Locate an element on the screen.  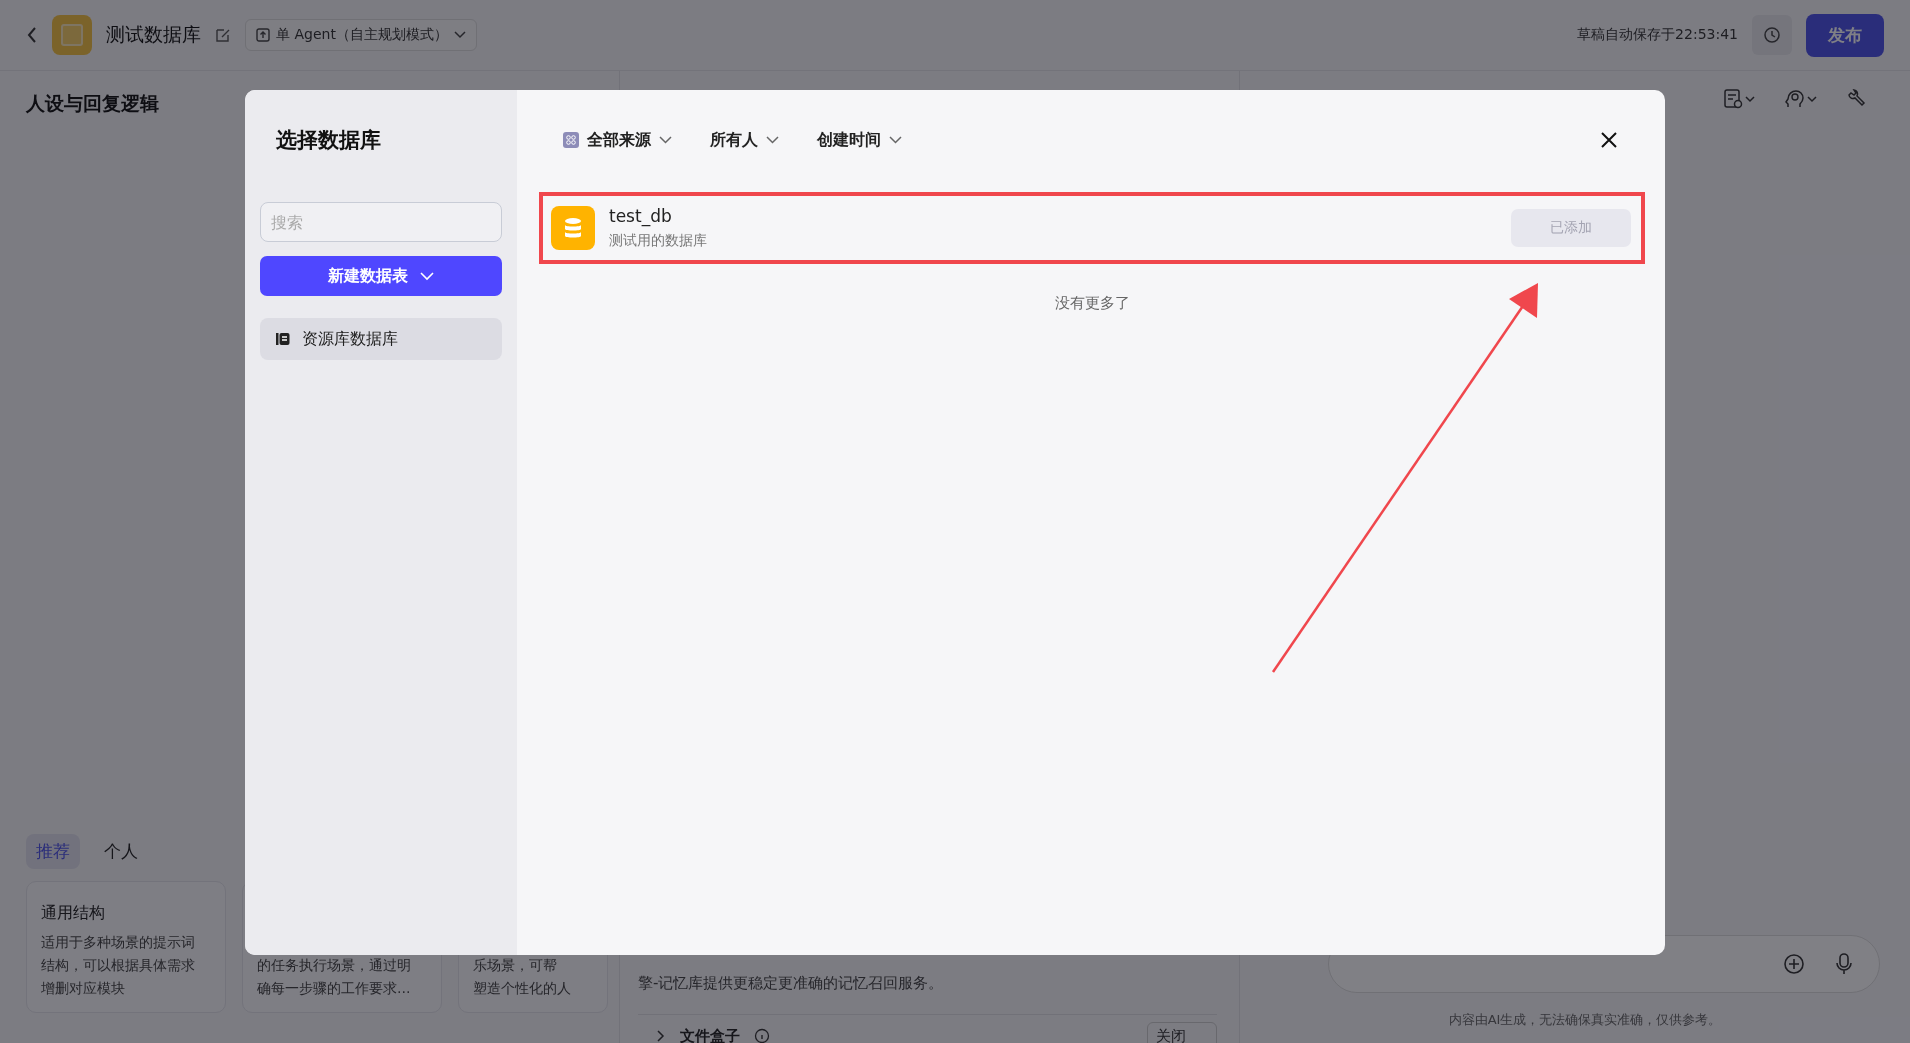
panel-title: 人设与回复逻辑 is located at coordinates (93, 103).